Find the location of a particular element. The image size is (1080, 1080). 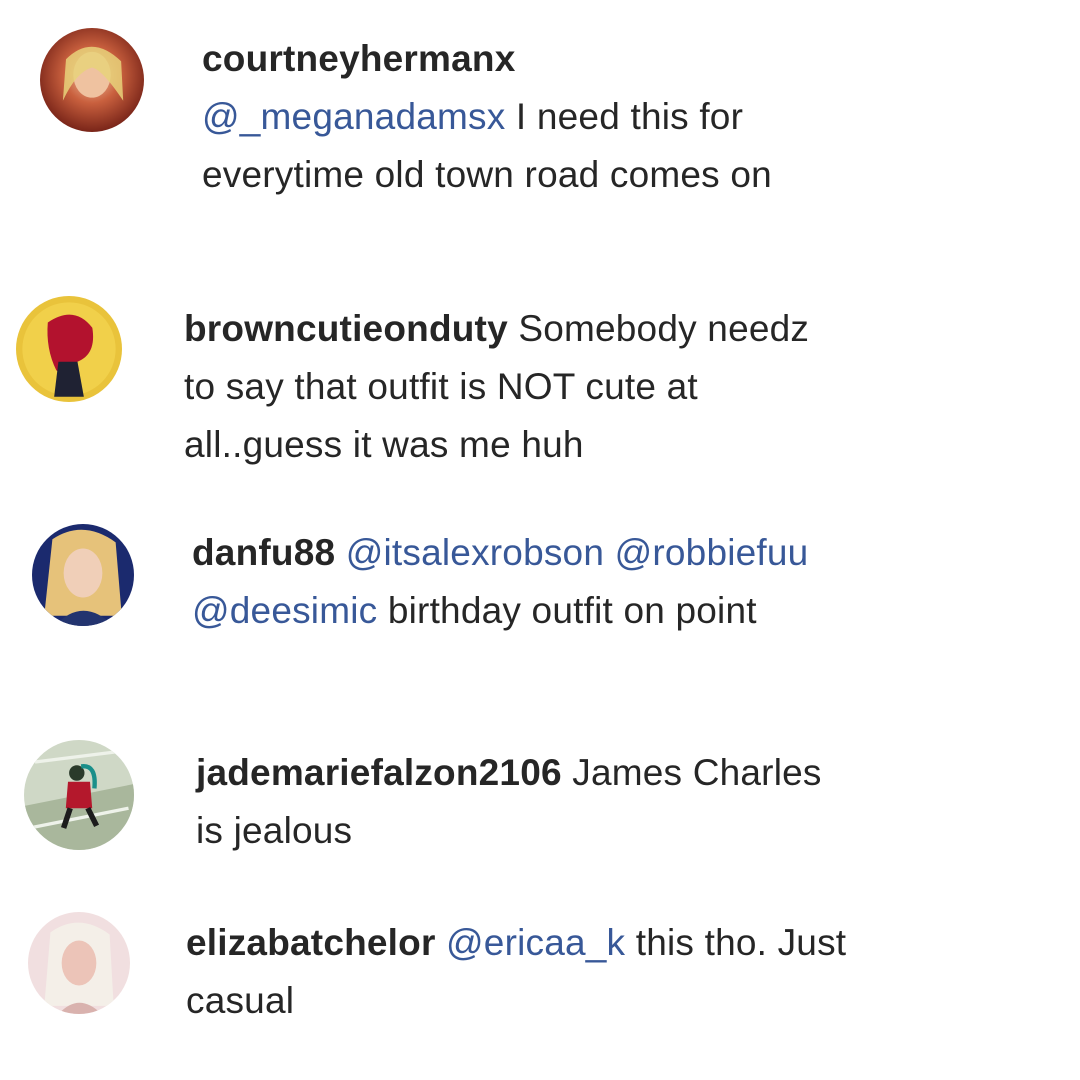

comment-username: courtneyhermanx is located at coordinates (359, 58).